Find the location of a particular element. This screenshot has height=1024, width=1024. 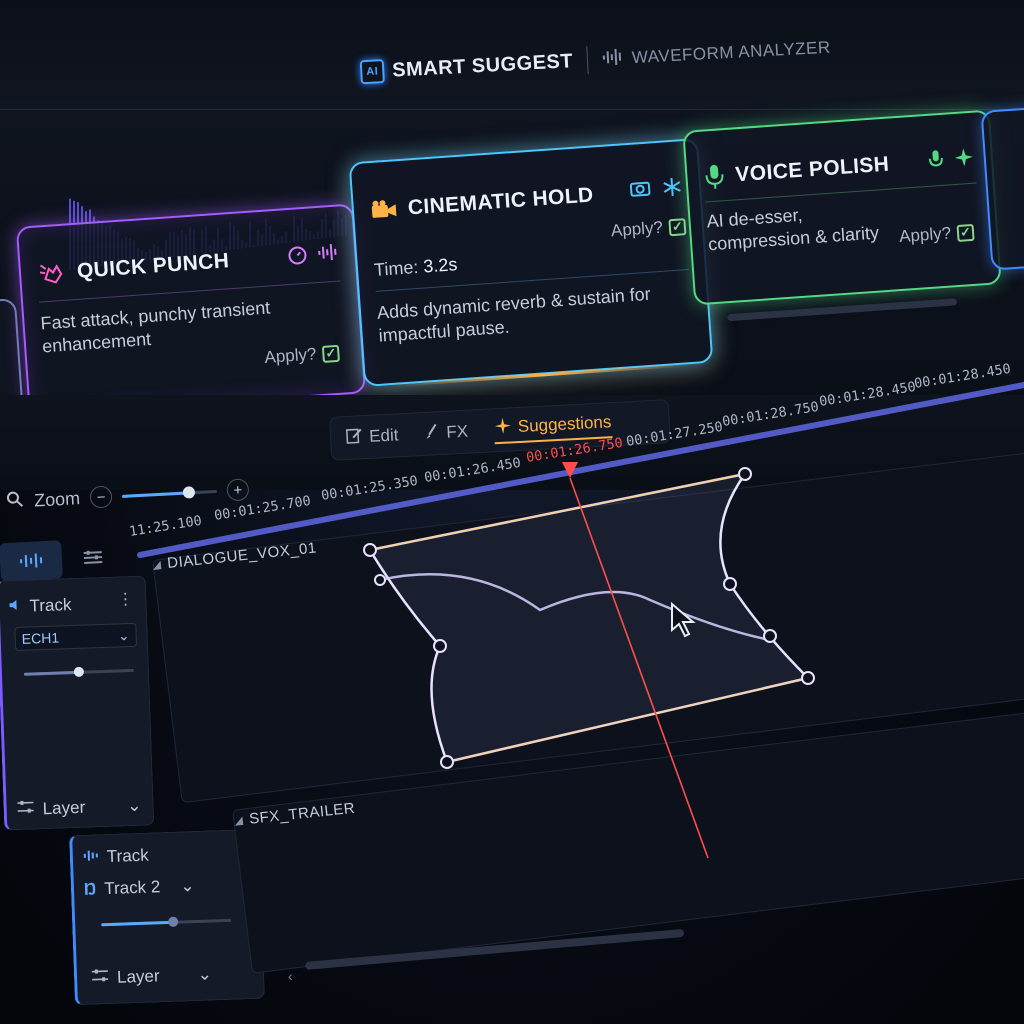

scroll-left-arrow: ‹ is located at coordinates (290, 976).